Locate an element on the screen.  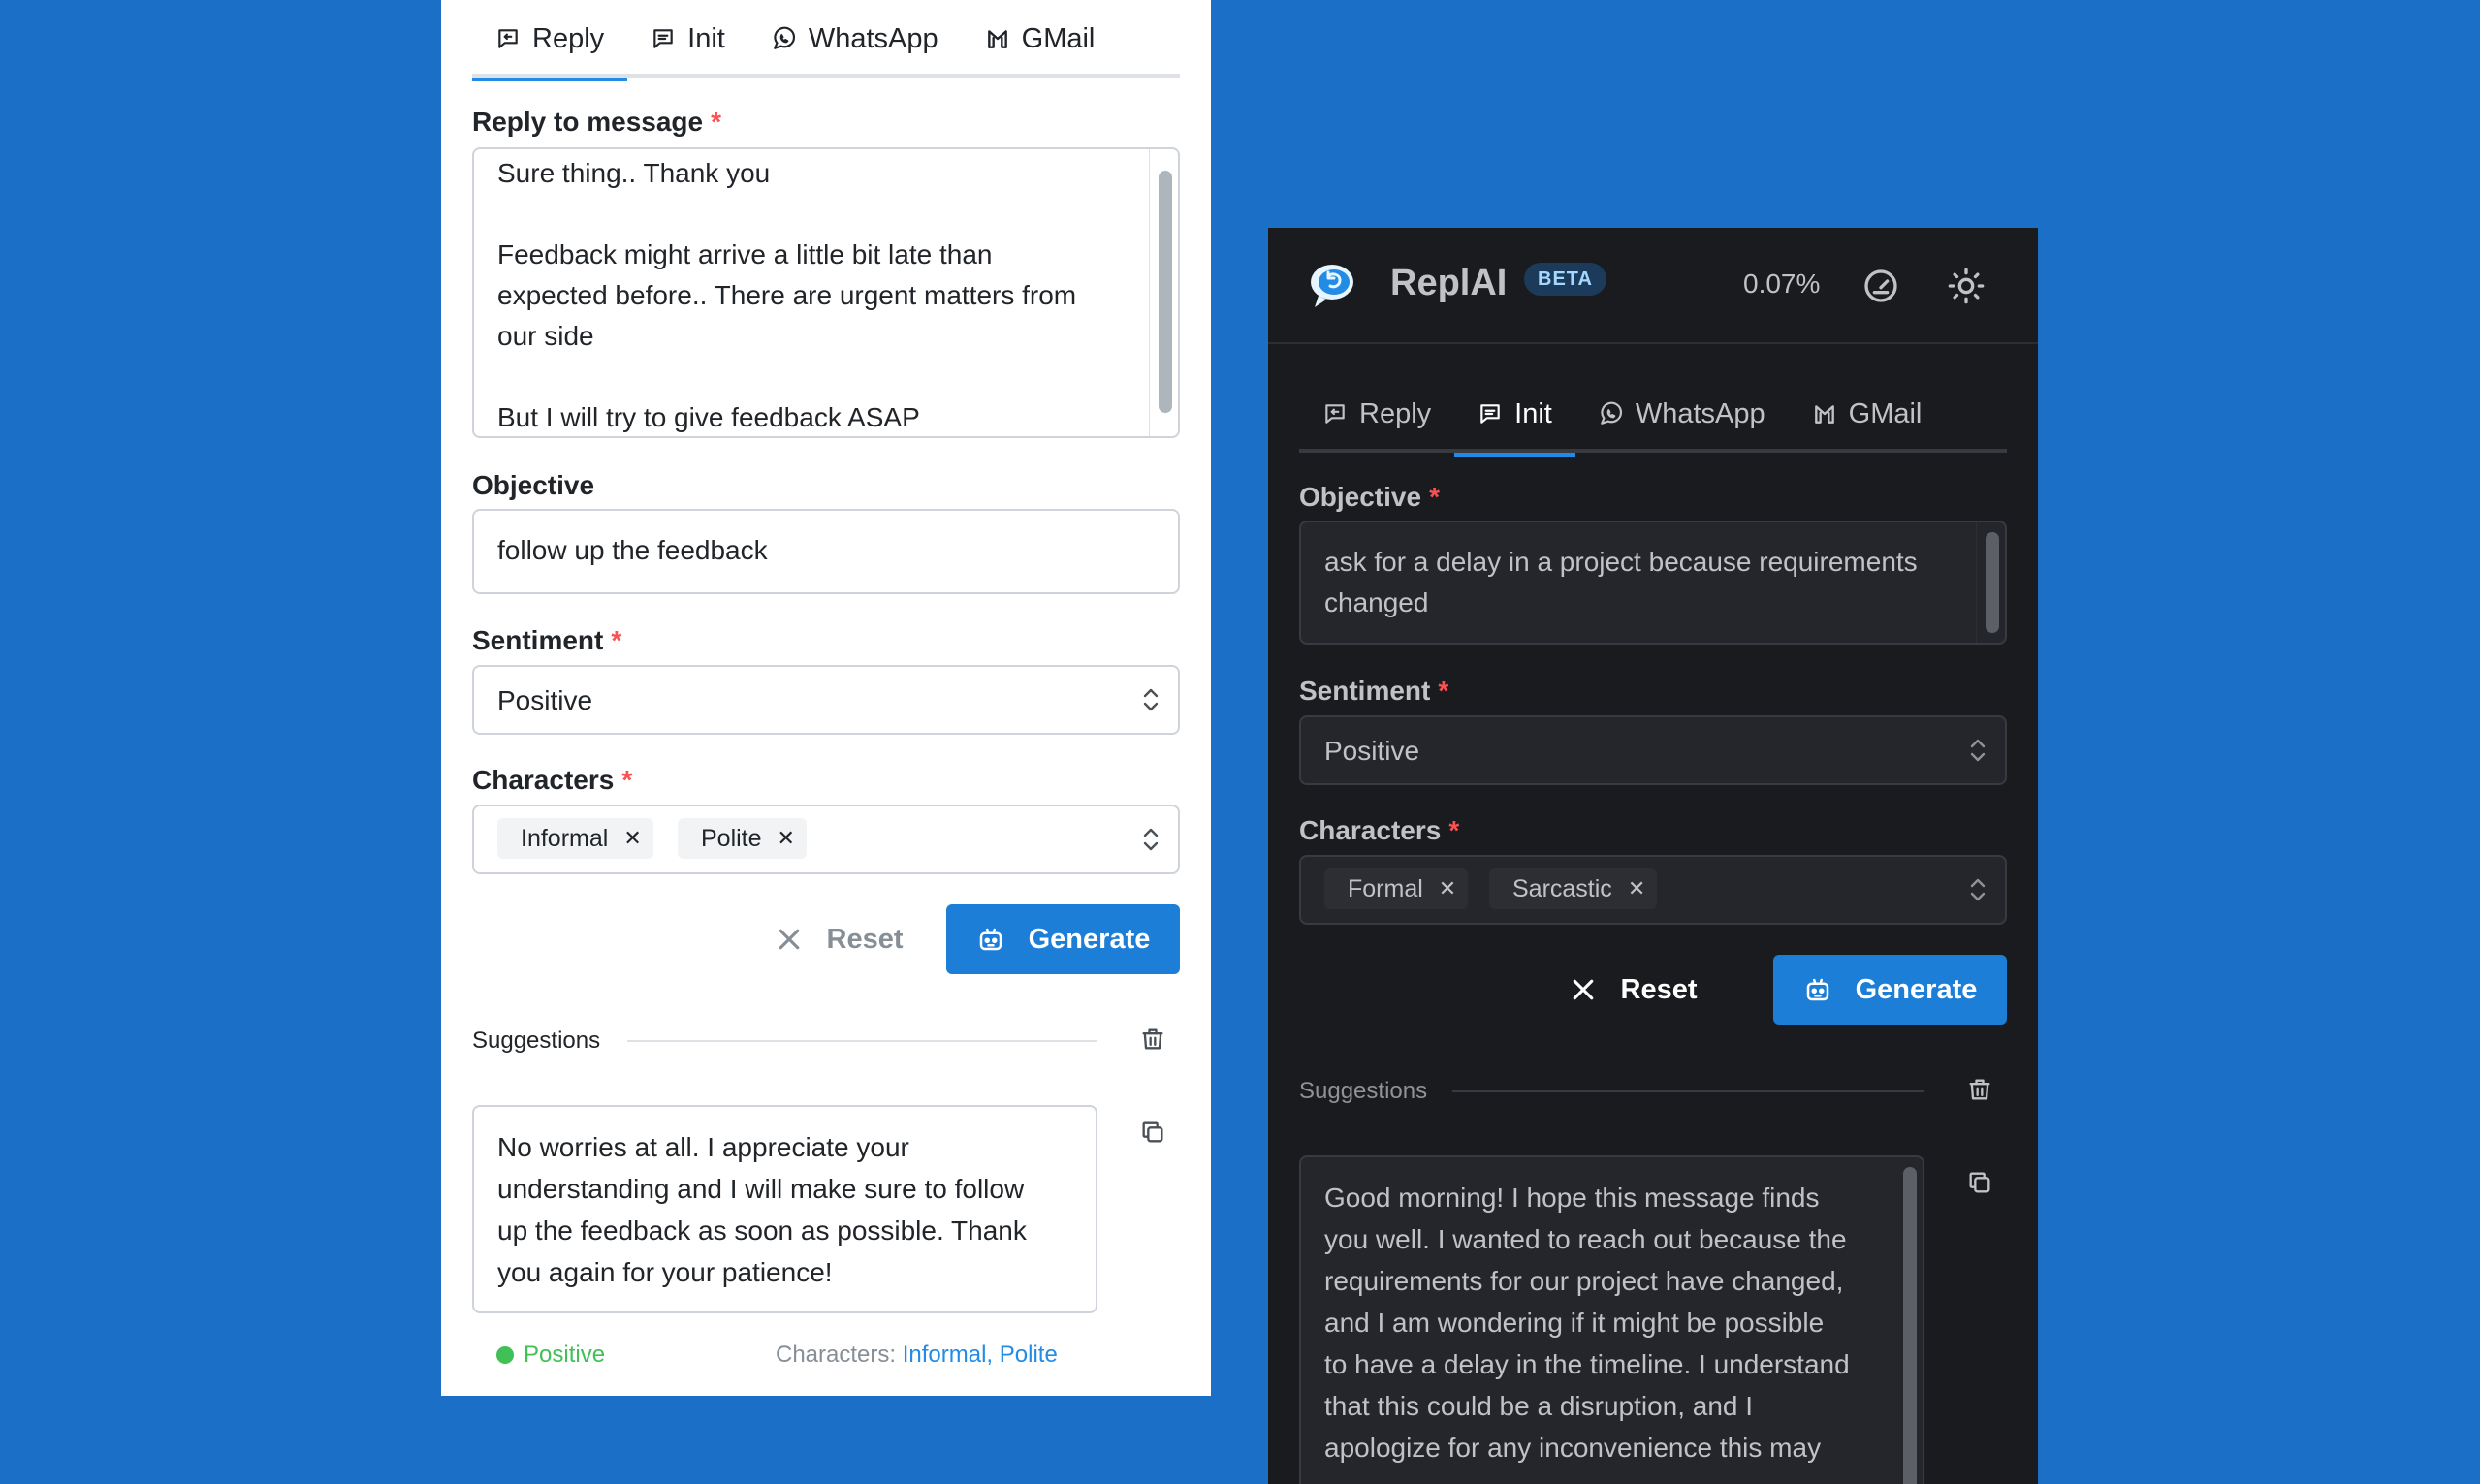
sun-icon is located at coordinates (1966, 286).